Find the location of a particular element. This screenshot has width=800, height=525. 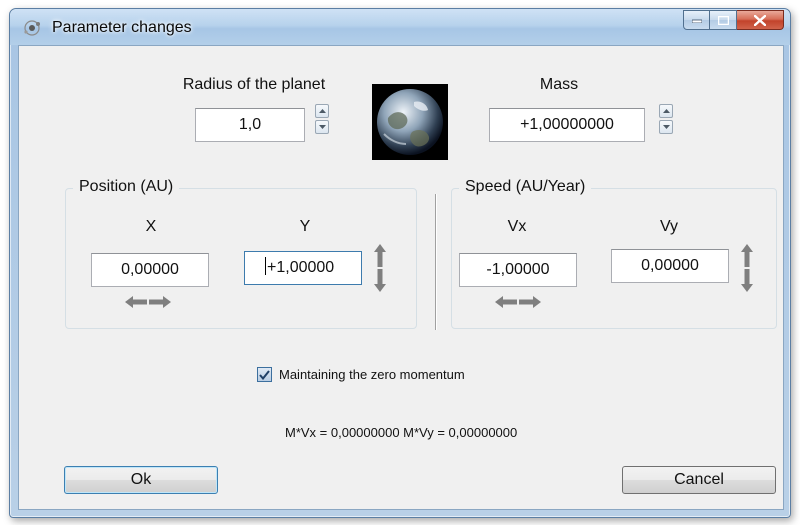

app-icon is located at coordinates (32, 28).